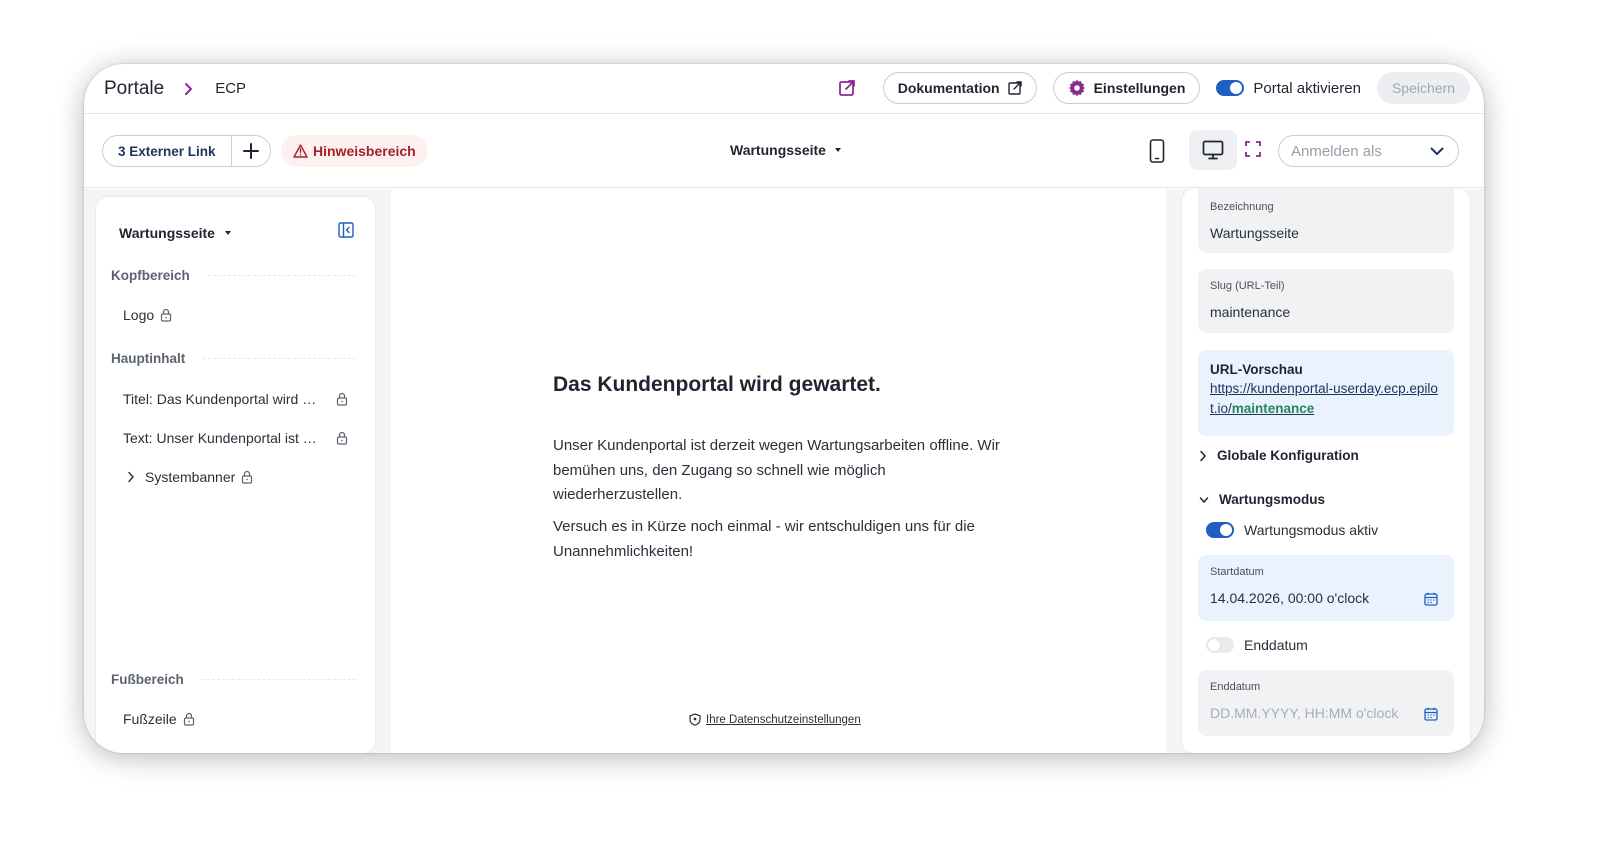 The image size is (1600, 849). I want to click on page-select-label: Wartungsseite, so click(778, 150).